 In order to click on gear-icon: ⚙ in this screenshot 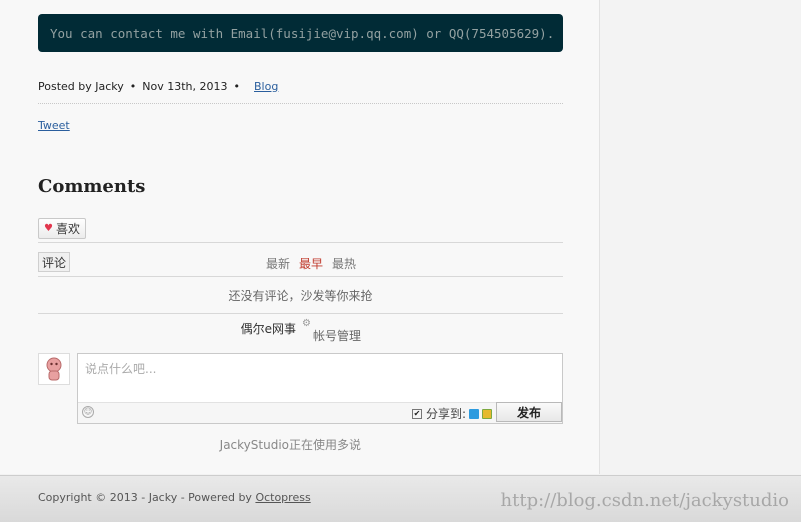, I will do `click(306, 323)`.